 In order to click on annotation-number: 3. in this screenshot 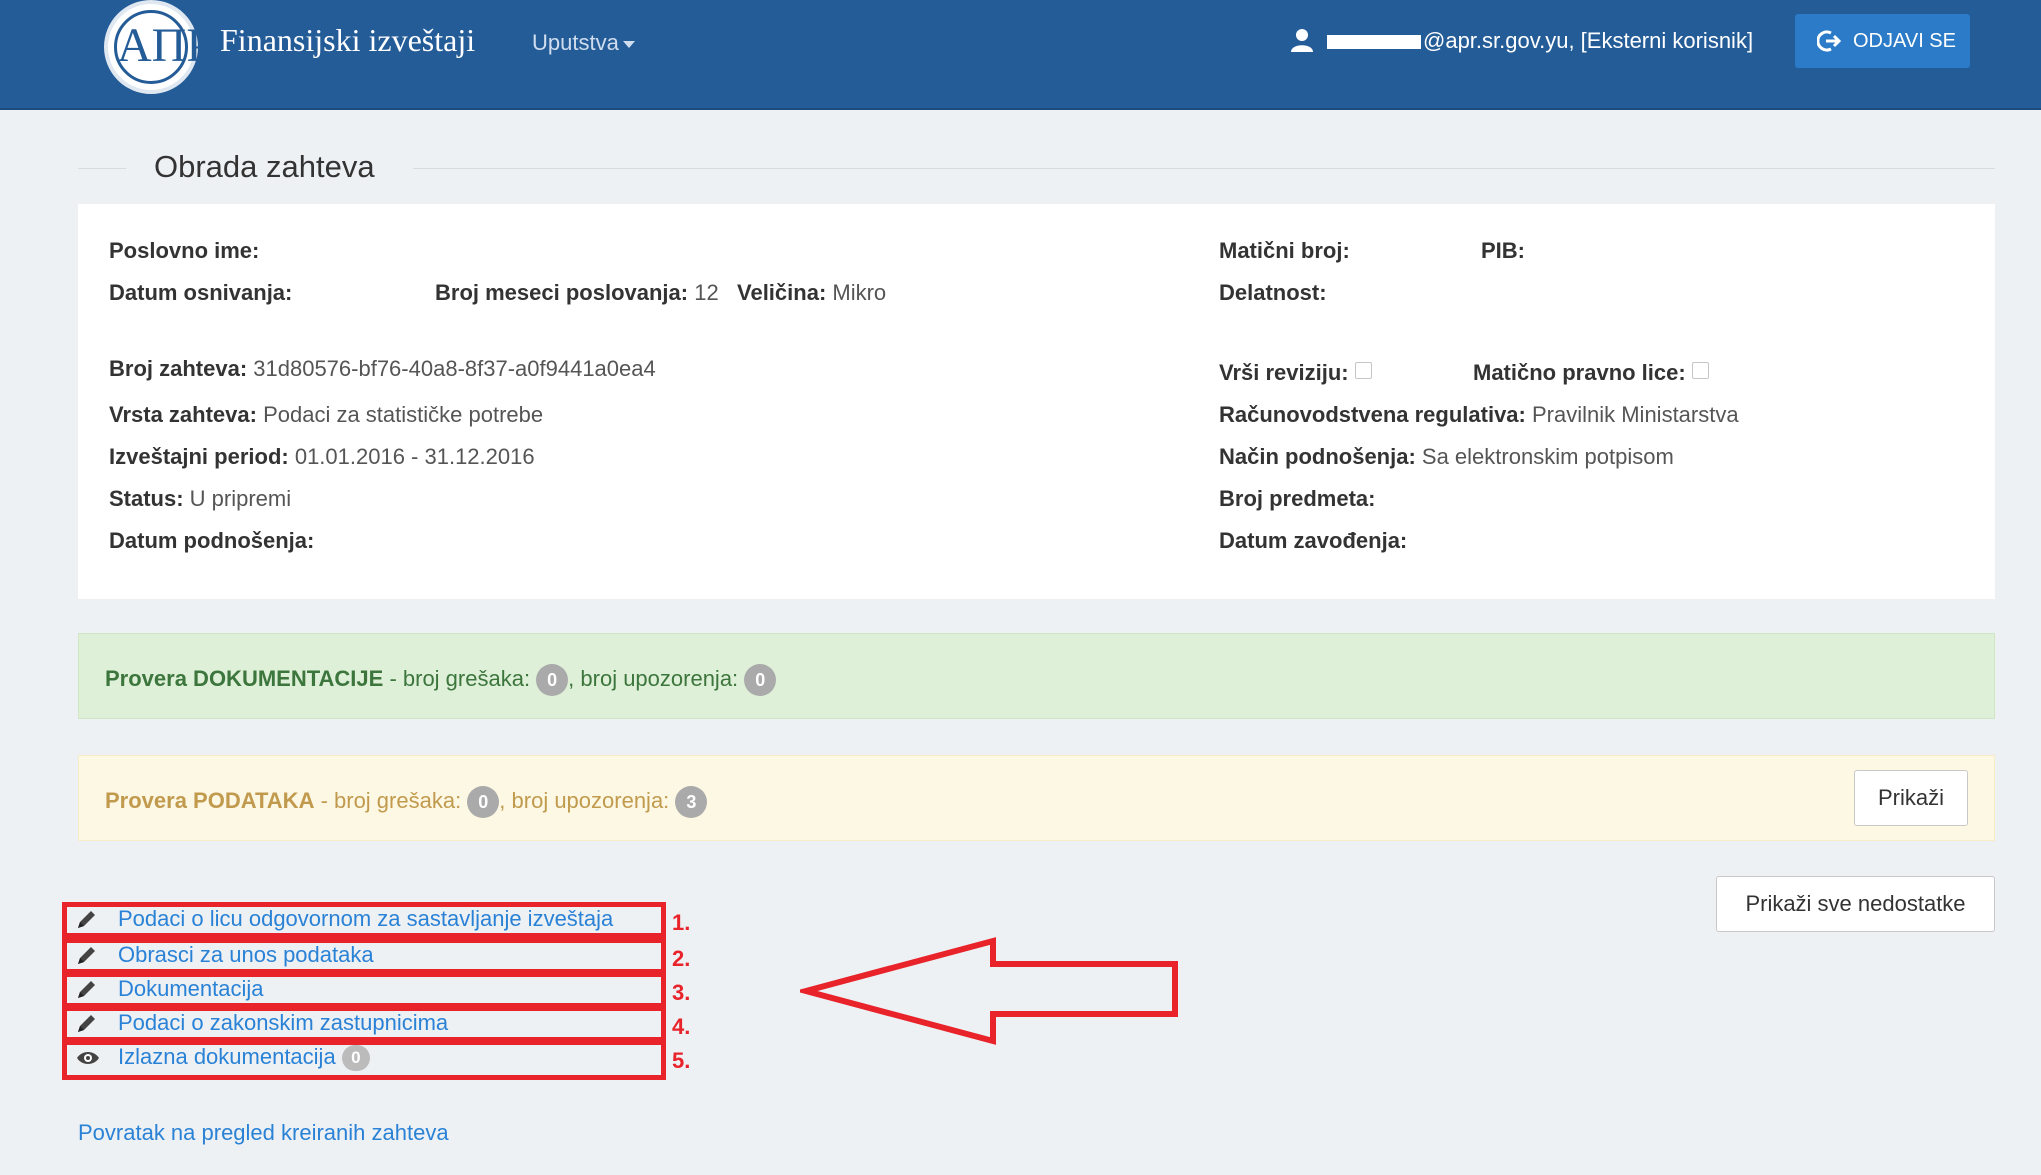, I will do `click(681, 992)`.